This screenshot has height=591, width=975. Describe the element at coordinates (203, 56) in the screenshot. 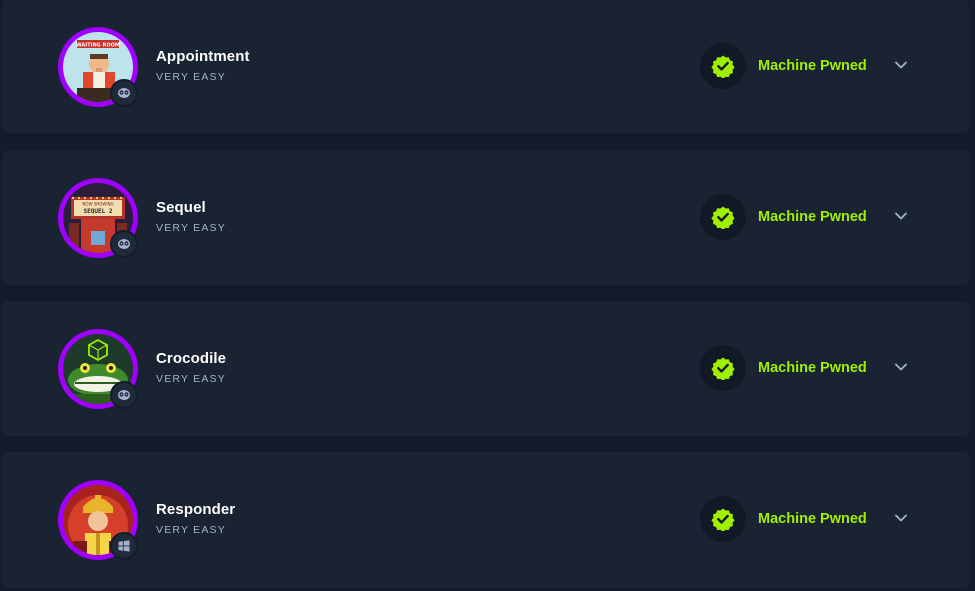

I see `machine-name: Appointment` at that location.